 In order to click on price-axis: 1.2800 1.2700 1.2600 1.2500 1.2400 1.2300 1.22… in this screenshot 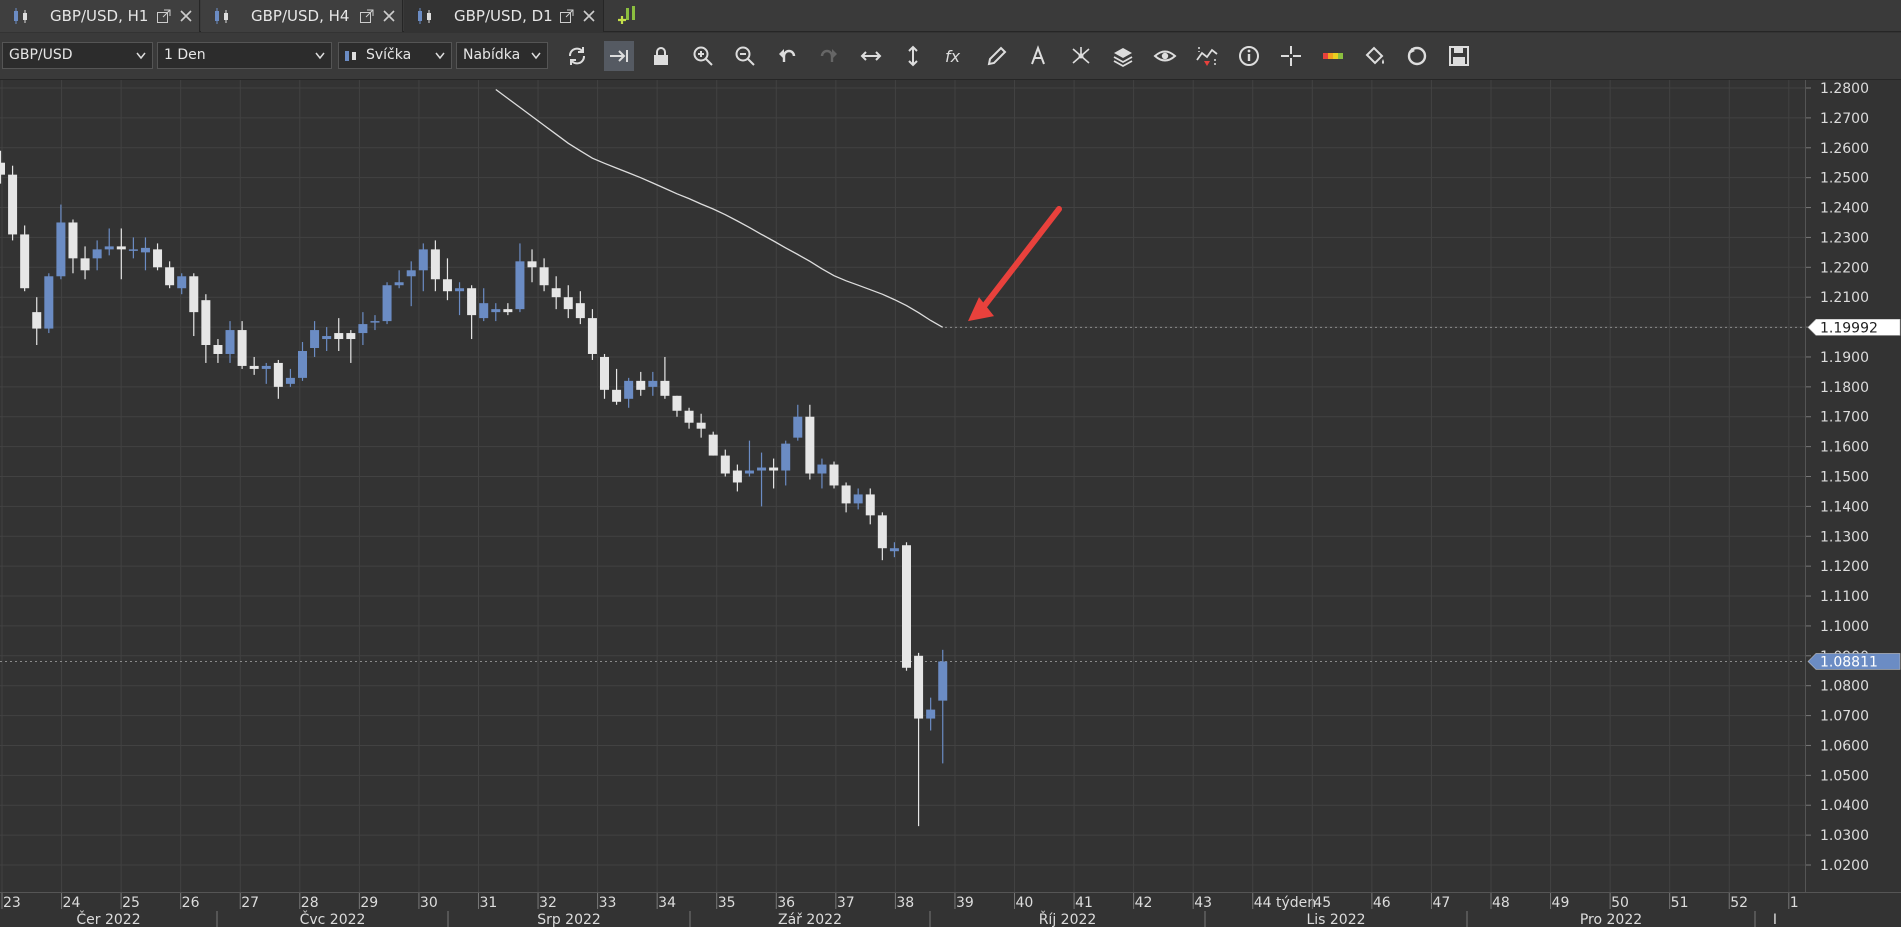, I will do `click(1853, 486)`.